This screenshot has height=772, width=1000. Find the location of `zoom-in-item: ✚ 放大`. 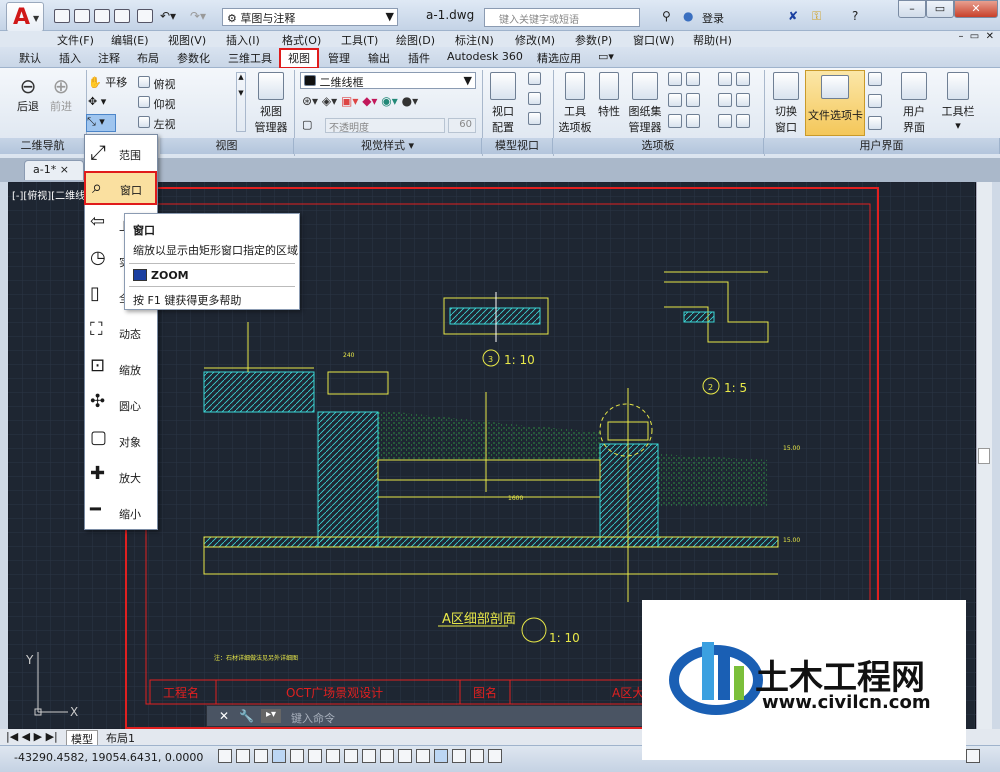

zoom-in-item: ✚ 放大 is located at coordinates (120, 476).